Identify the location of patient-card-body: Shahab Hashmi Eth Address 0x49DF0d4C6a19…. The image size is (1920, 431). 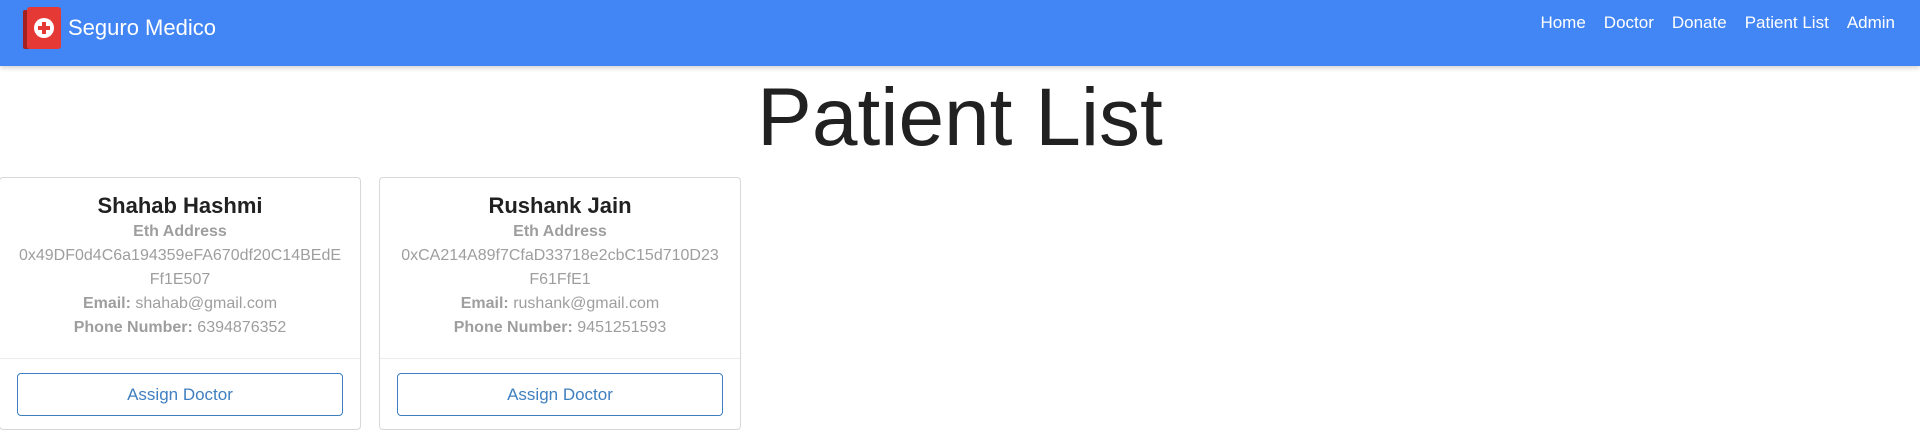
(180, 268).